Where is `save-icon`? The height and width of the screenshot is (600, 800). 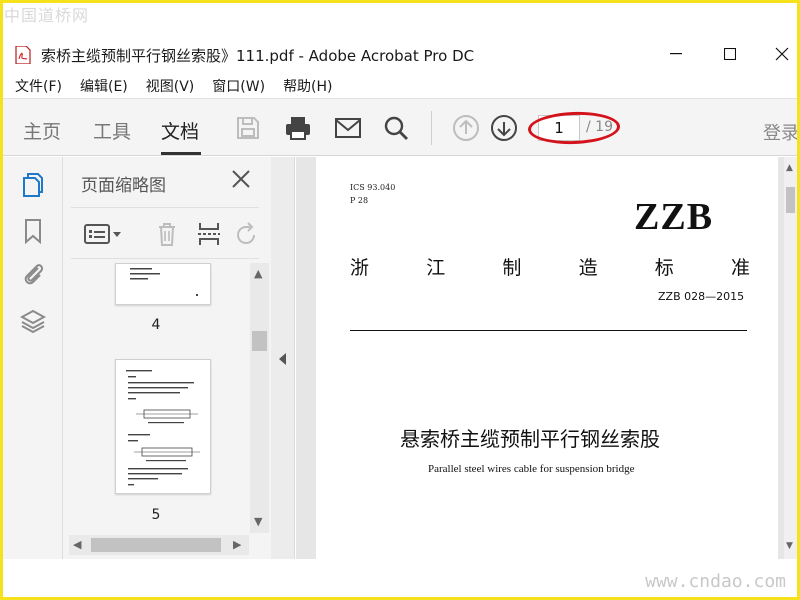 save-icon is located at coordinates (248, 128).